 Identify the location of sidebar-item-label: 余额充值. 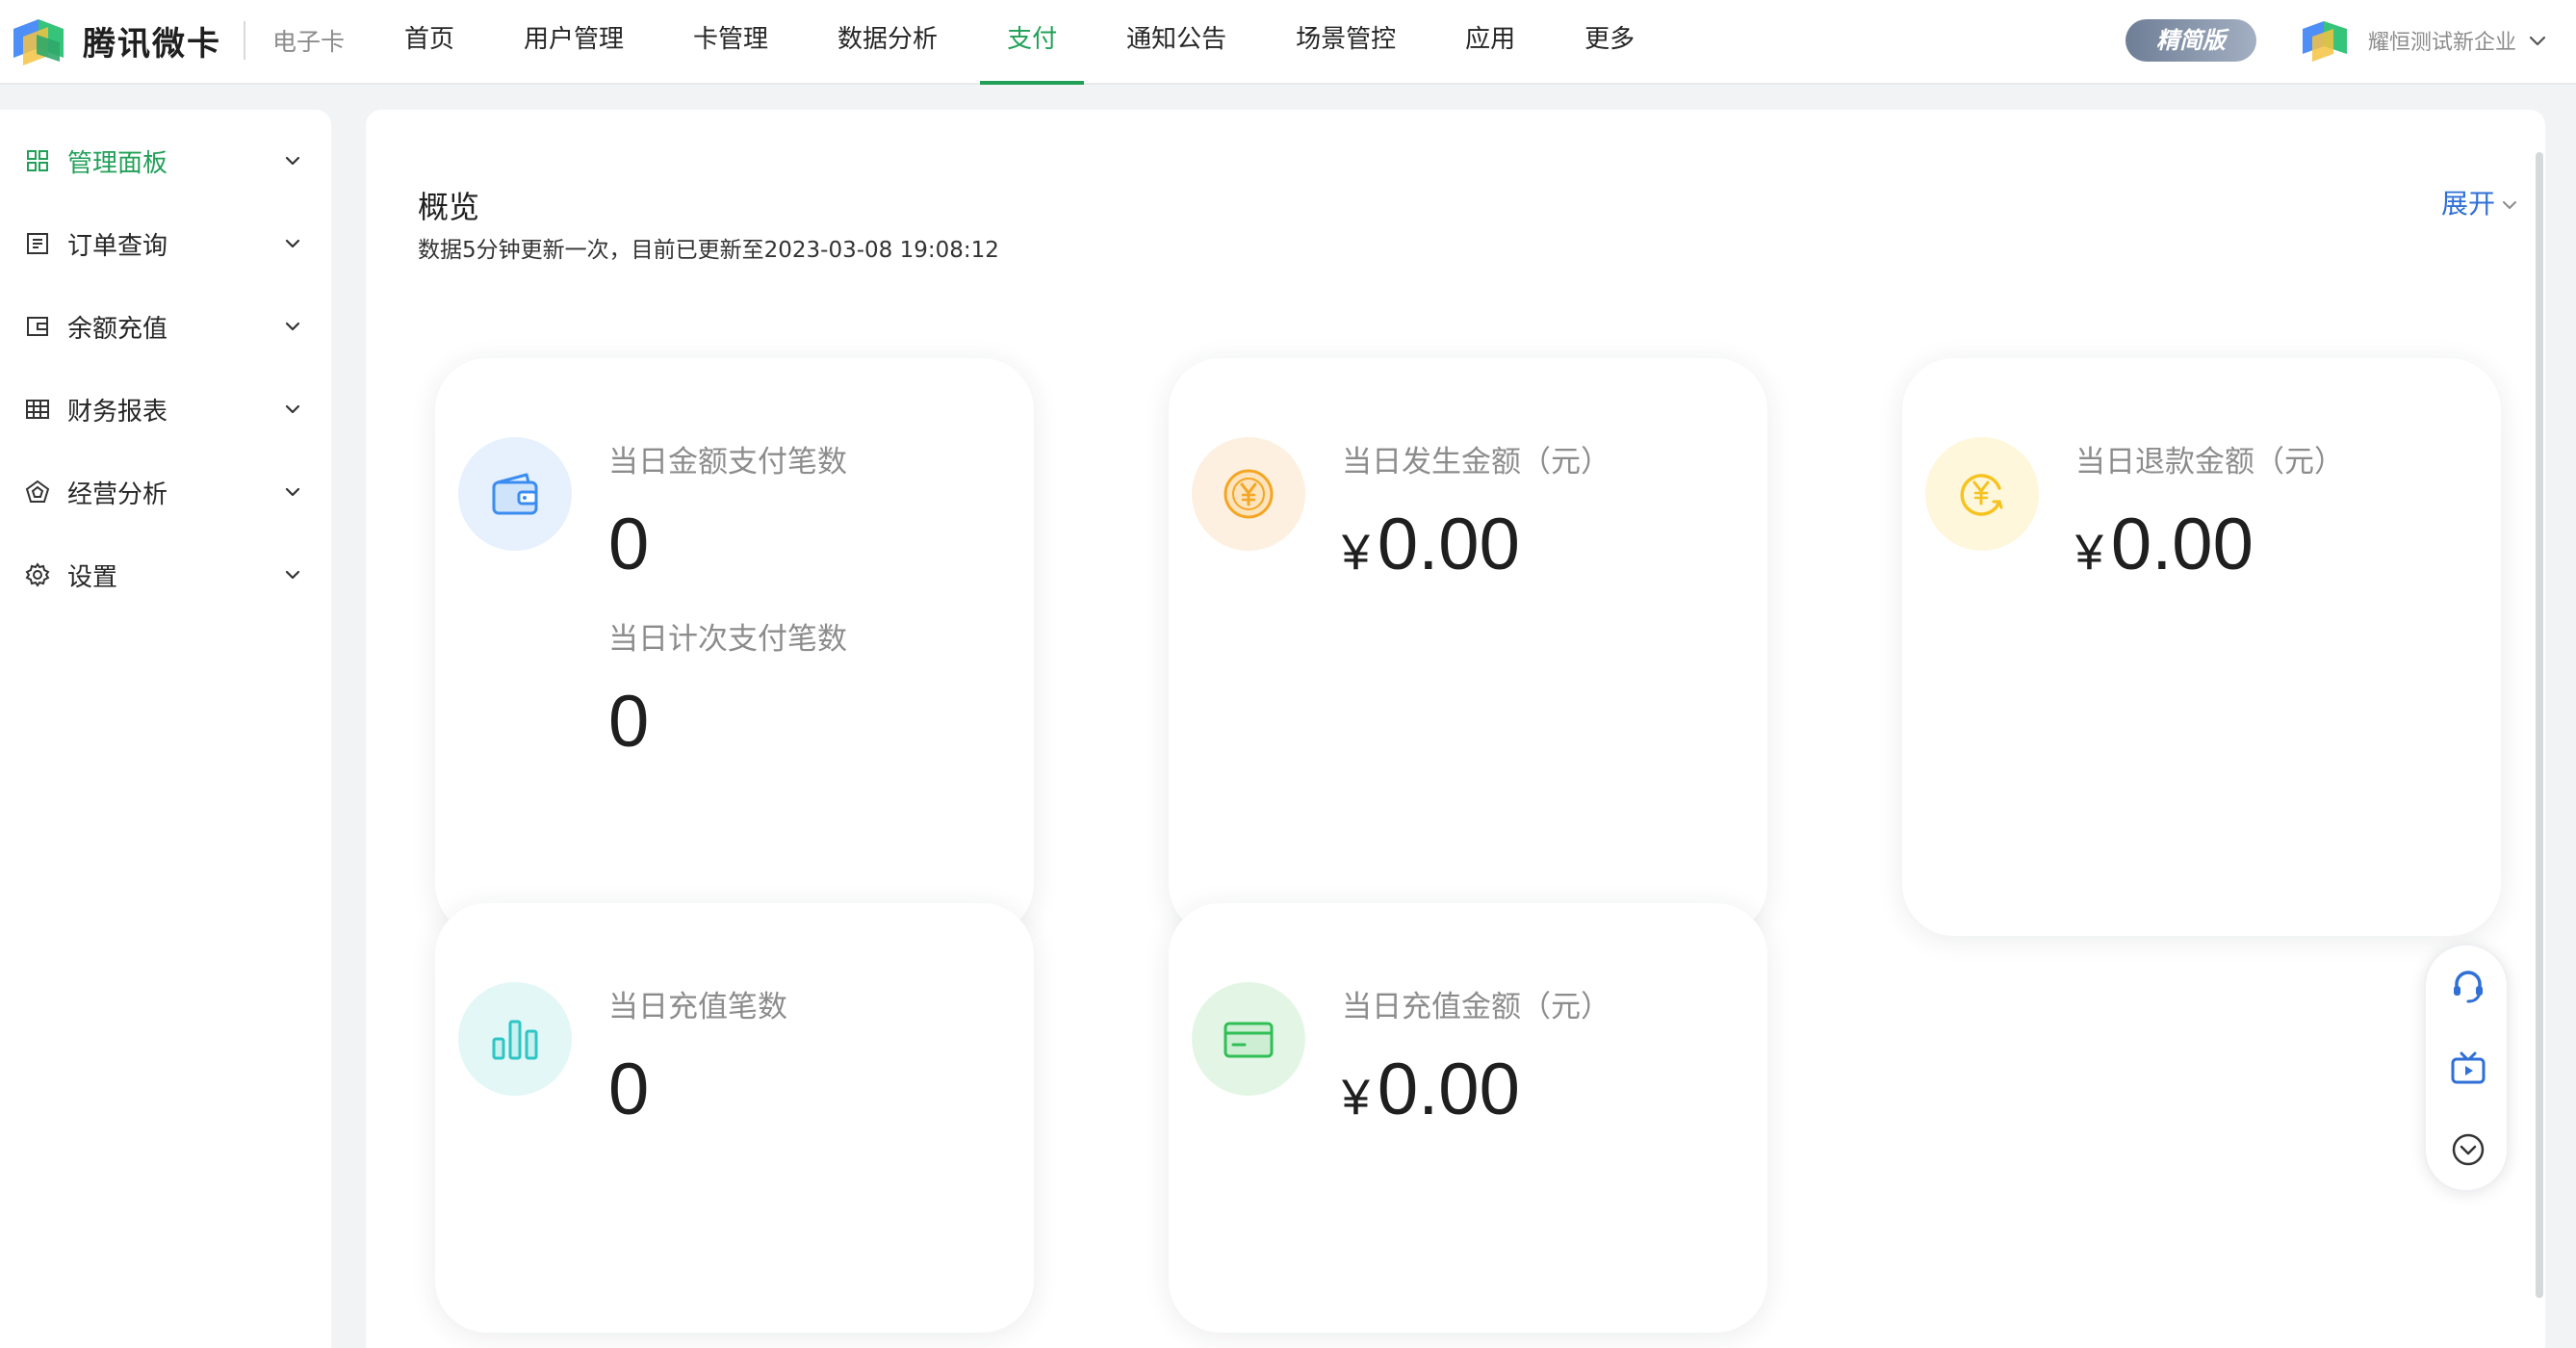
(118, 329).